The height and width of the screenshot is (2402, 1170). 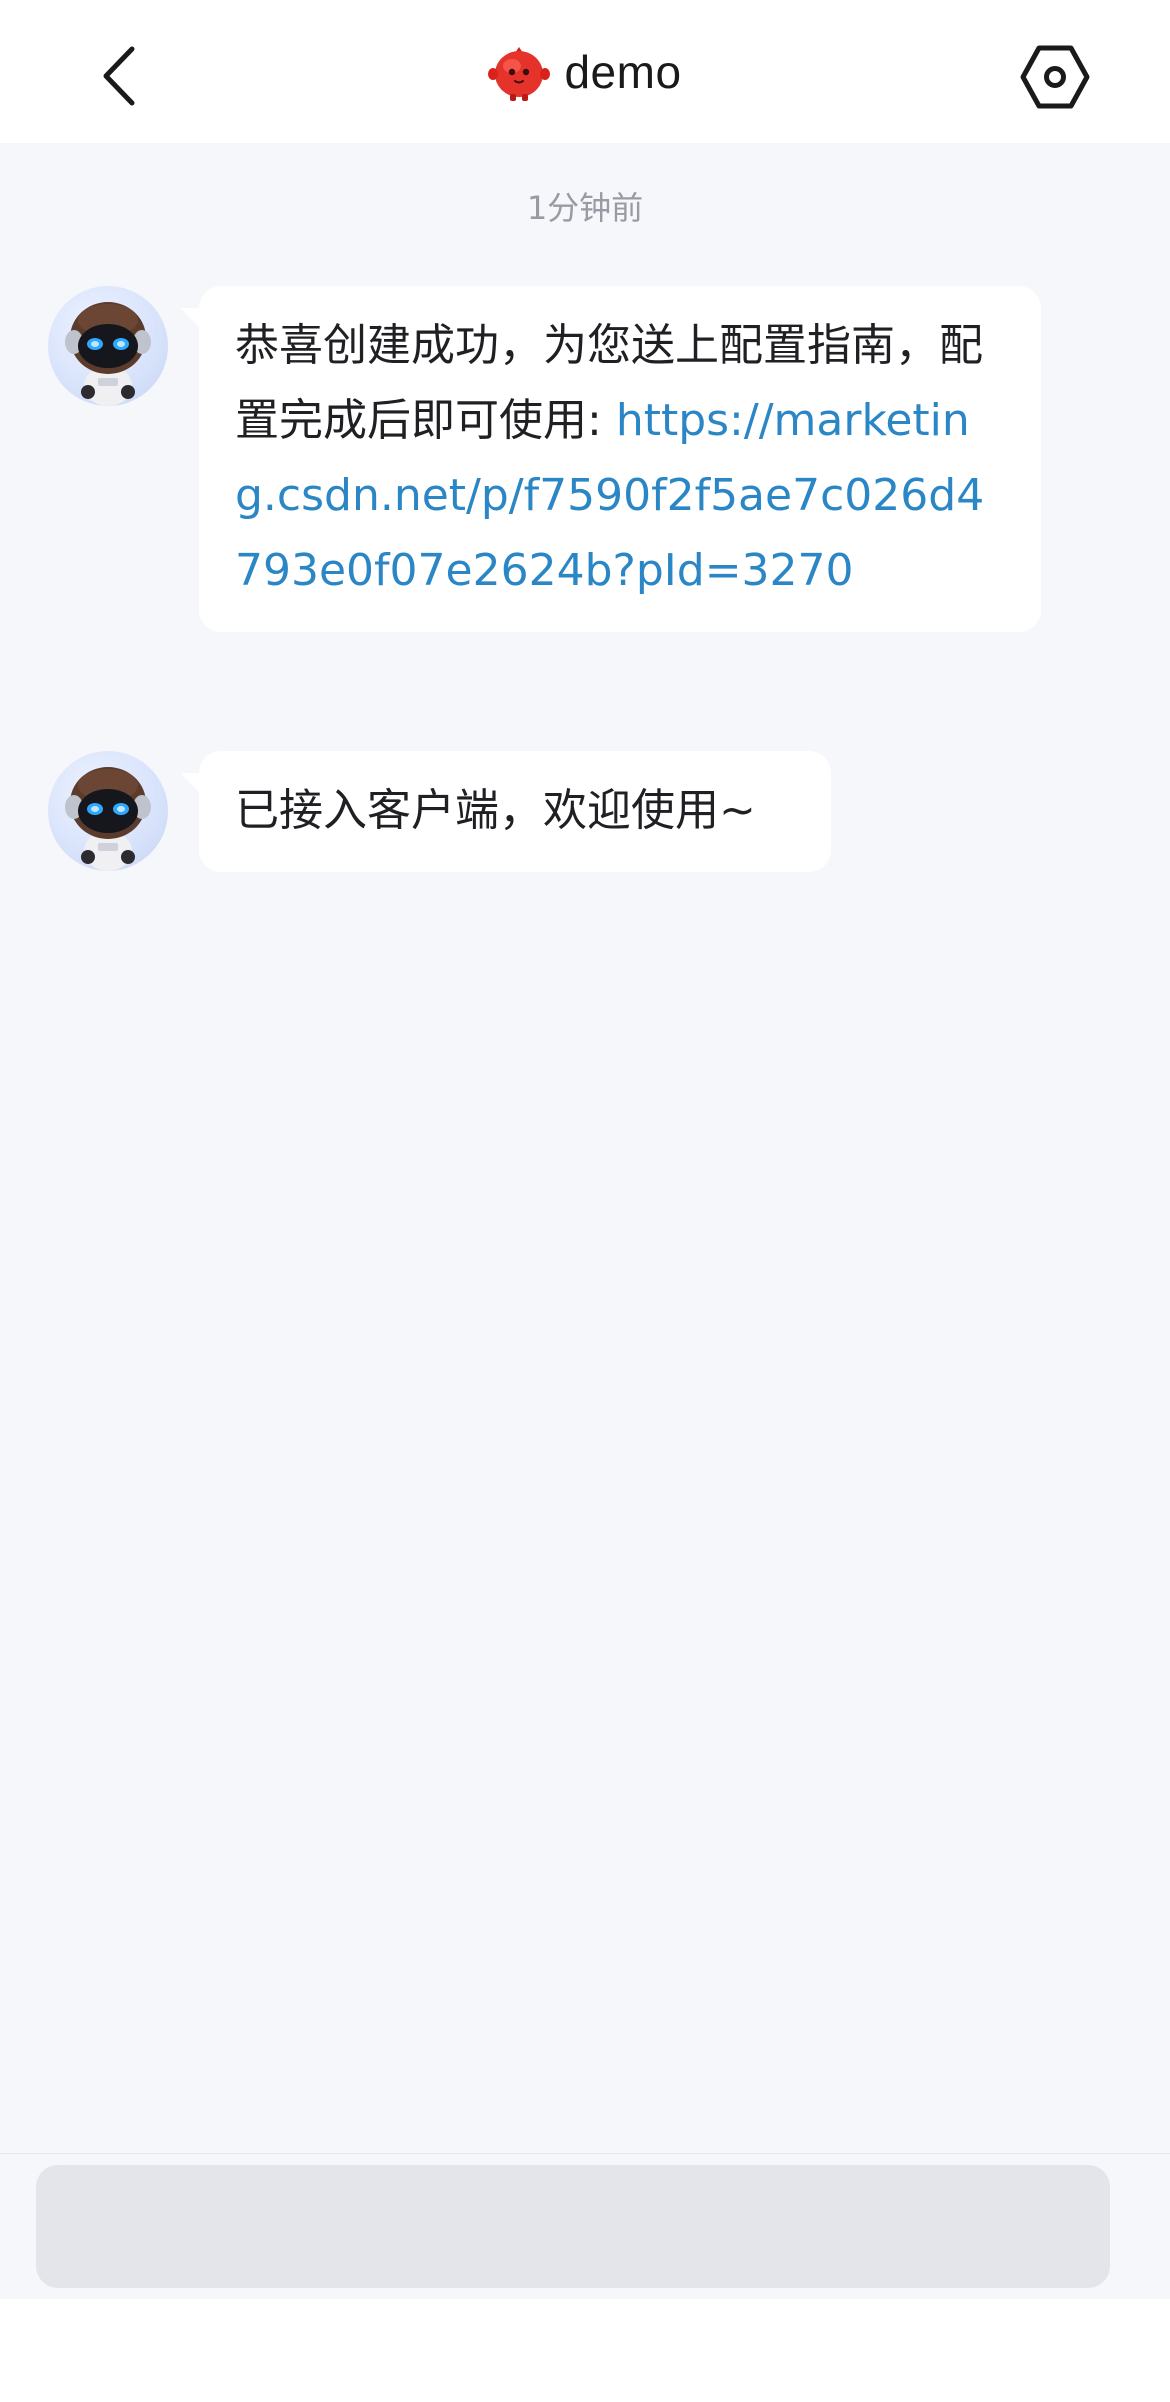 I want to click on message-row: 已接入客户端，欢迎使用~, so click(x=585, y=811).